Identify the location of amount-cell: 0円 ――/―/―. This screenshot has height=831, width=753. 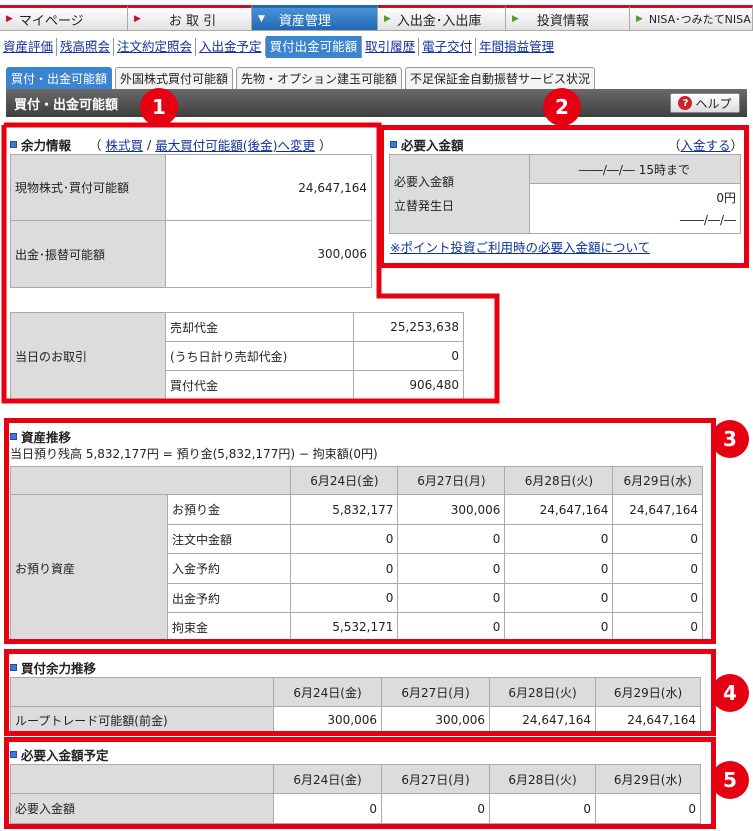
(635, 208).